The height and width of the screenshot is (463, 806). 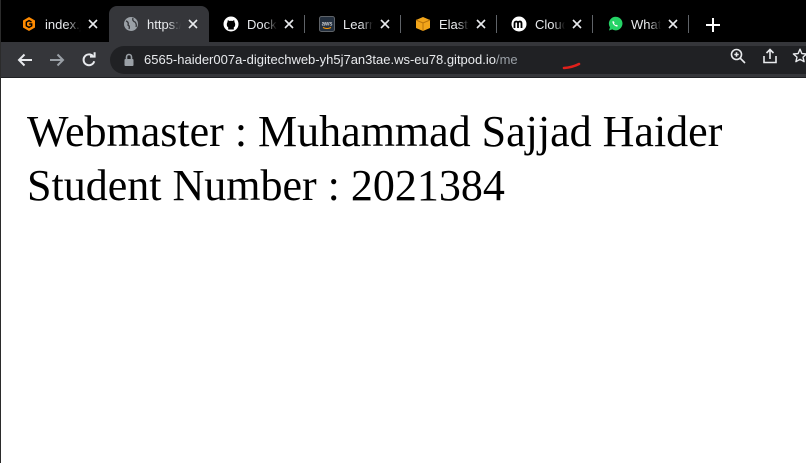 I want to click on tab-whatsapp: WhatsApp, so click(x=641, y=24).